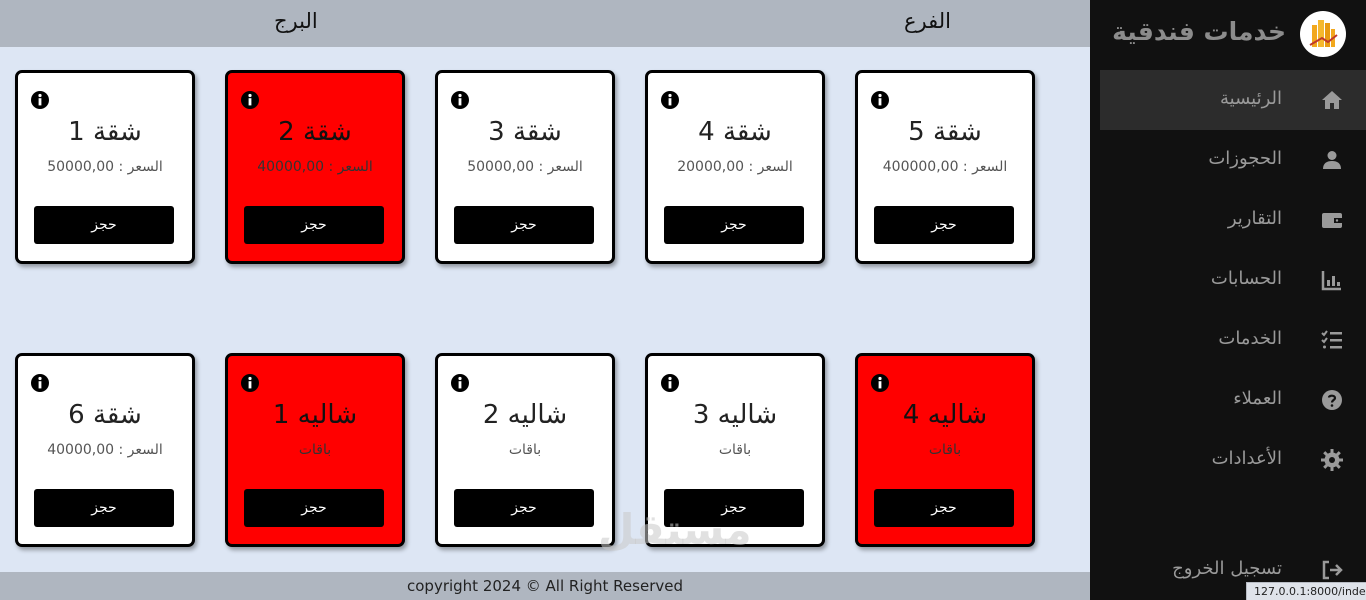 This screenshot has height=600, width=1366. What do you see at coordinates (945, 415) in the screenshot?
I see `unit-title: شاليه 4` at bounding box center [945, 415].